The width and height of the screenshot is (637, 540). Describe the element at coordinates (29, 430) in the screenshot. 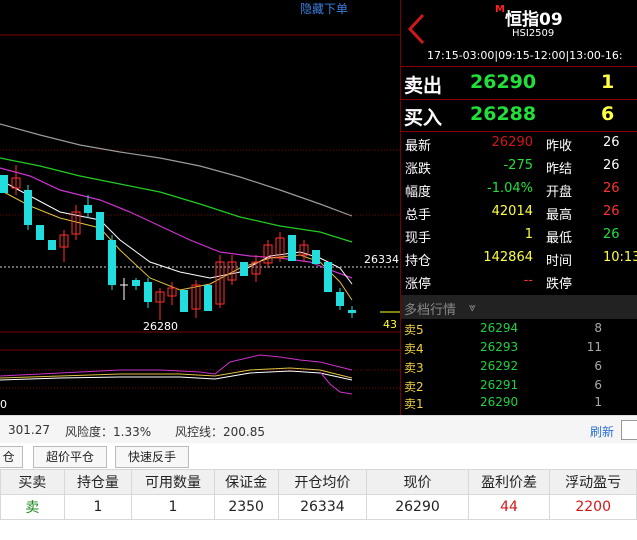

I see `account-value: 301.27` at that location.